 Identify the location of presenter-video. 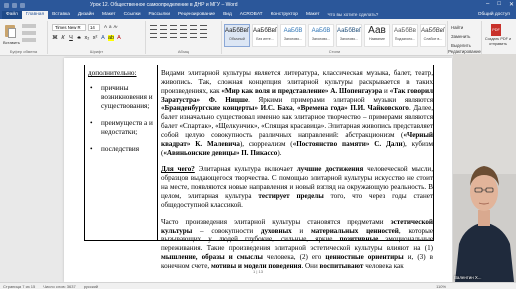
(484, 168).